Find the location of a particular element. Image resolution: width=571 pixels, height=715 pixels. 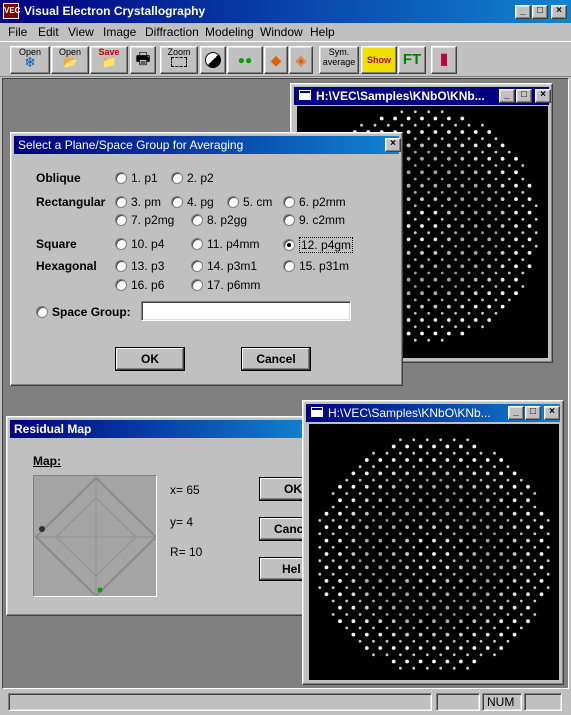

space-group-input is located at coordinates (246, 311).